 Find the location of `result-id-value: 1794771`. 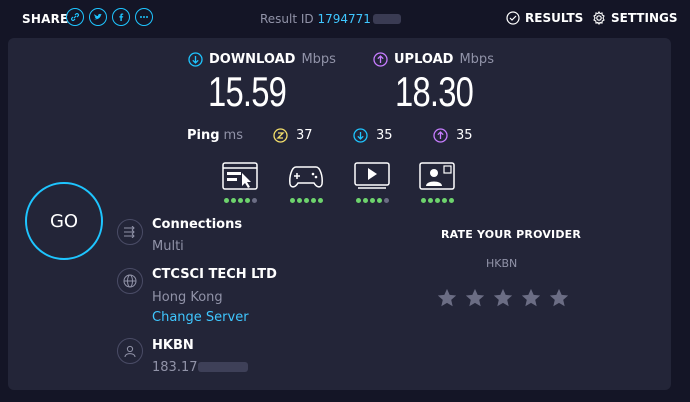

result-id-value: 1794771 is located at coordinates (344, 19).